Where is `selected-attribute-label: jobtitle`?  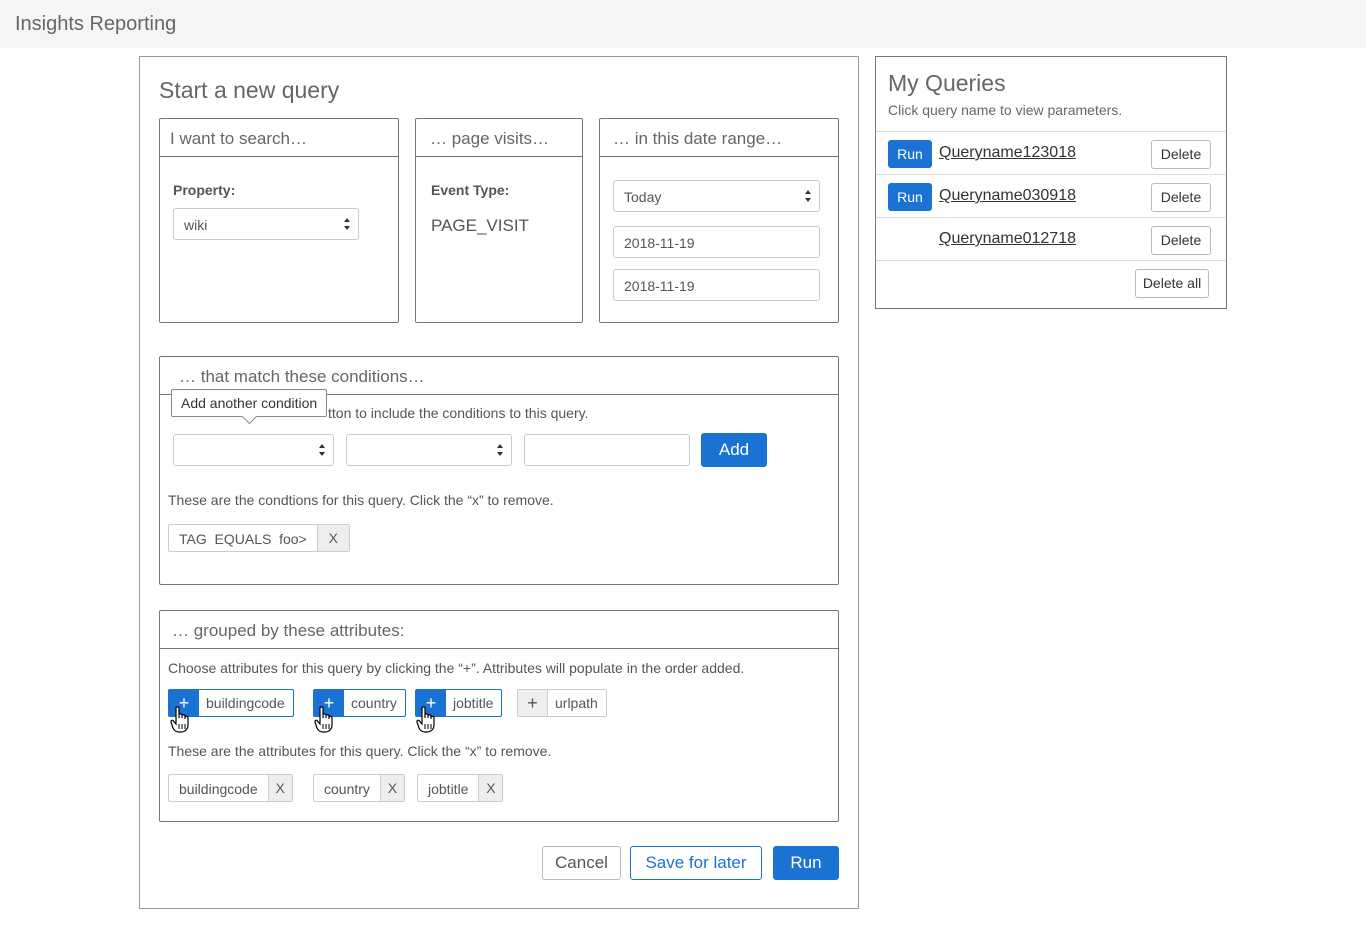
selected-attribute-label: jobtitle is located at coordinates (448, 789).